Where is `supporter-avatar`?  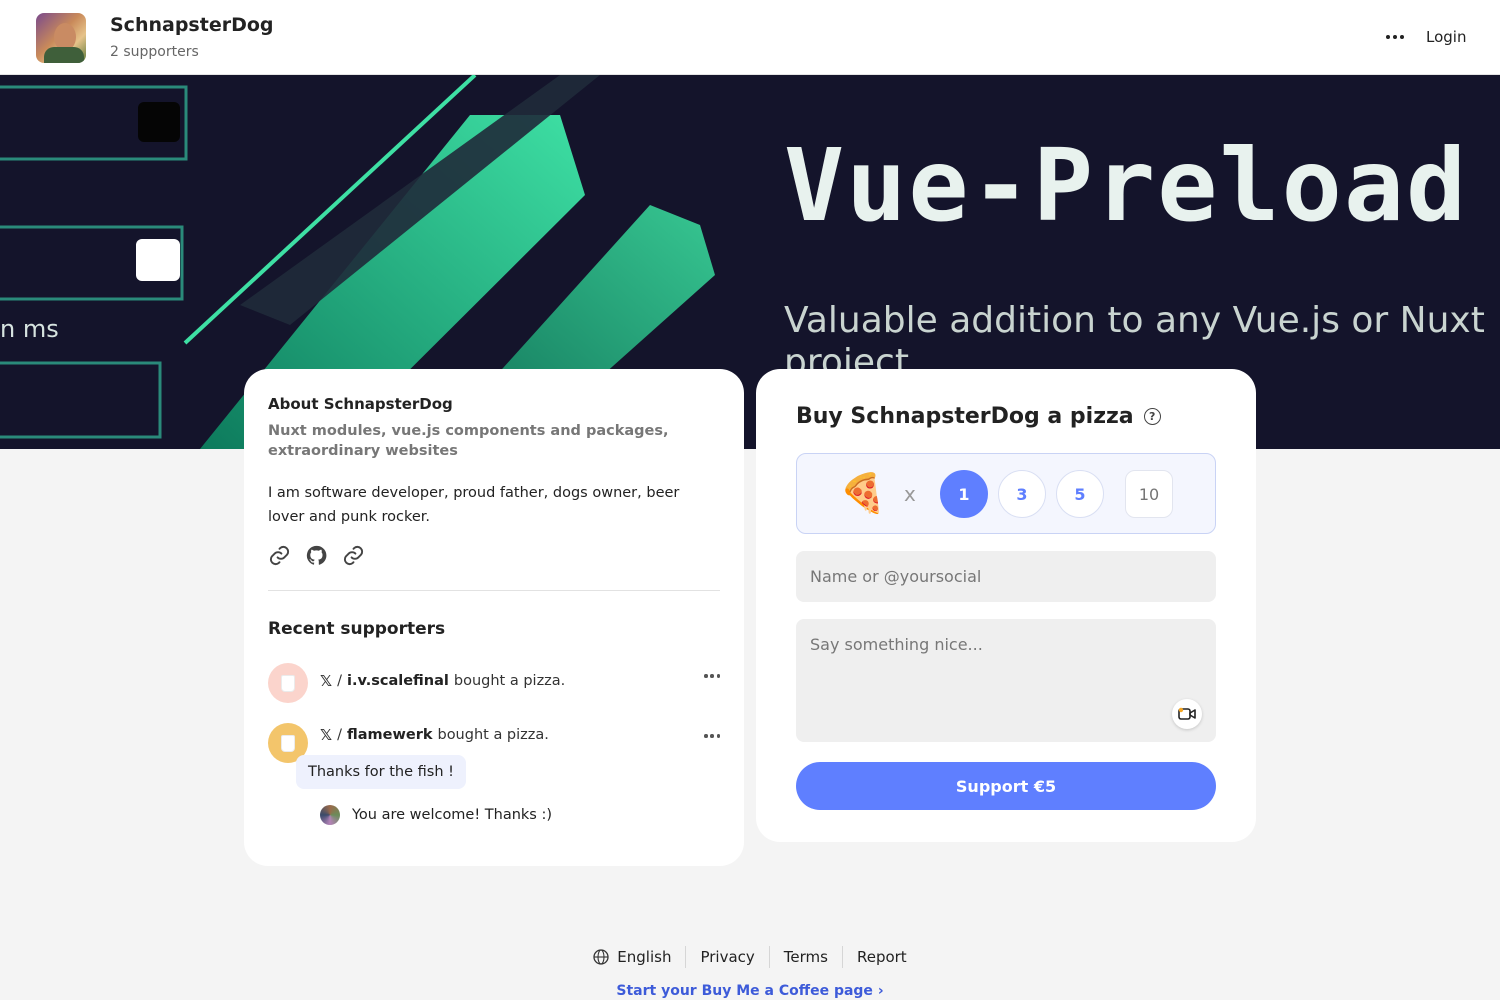
supporter-avatar is located at coordinates (288, 683).